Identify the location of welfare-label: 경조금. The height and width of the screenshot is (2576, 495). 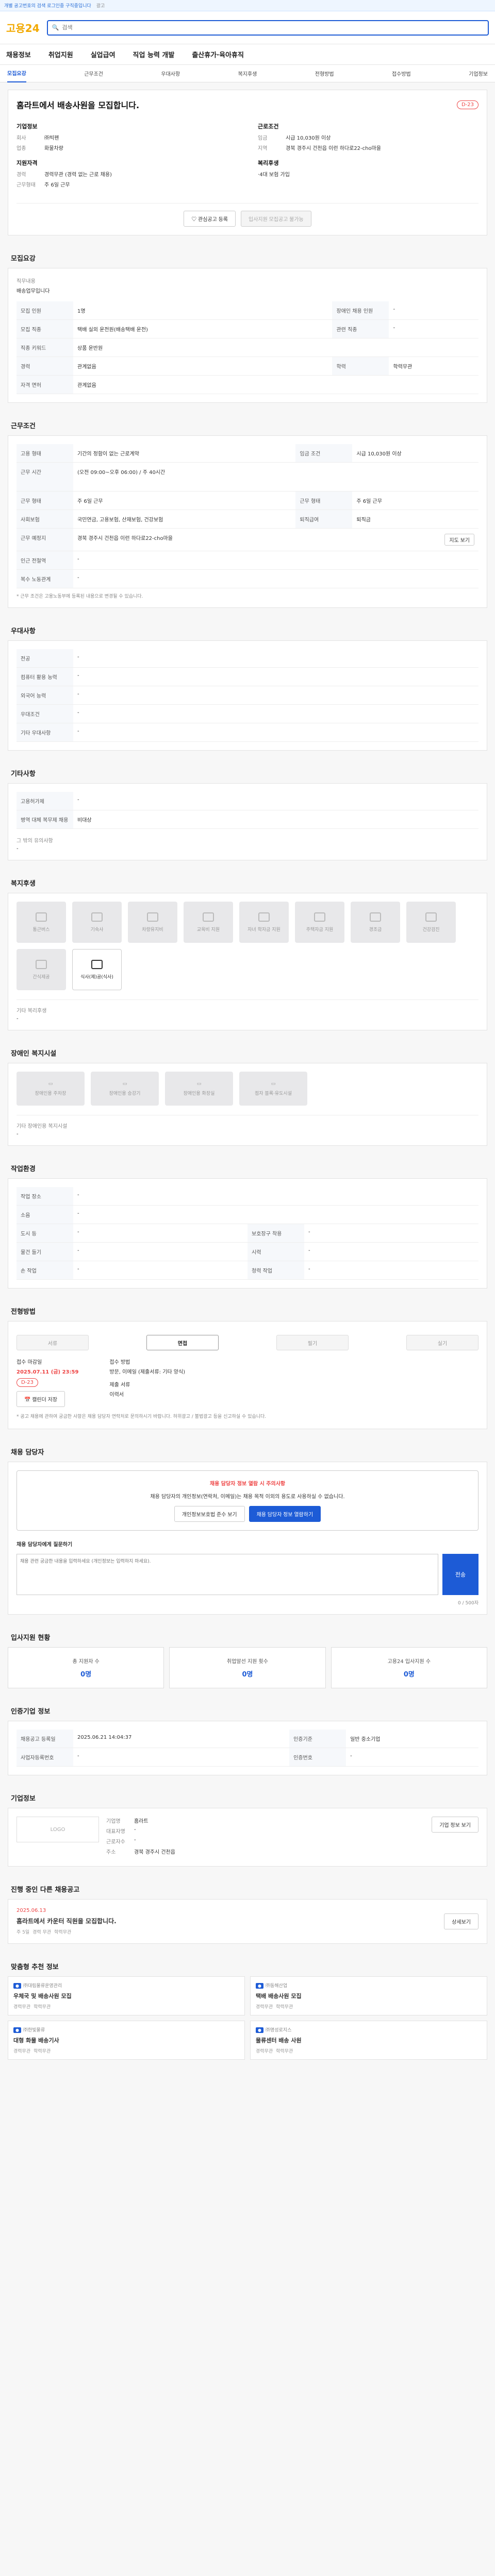
(375, 930).